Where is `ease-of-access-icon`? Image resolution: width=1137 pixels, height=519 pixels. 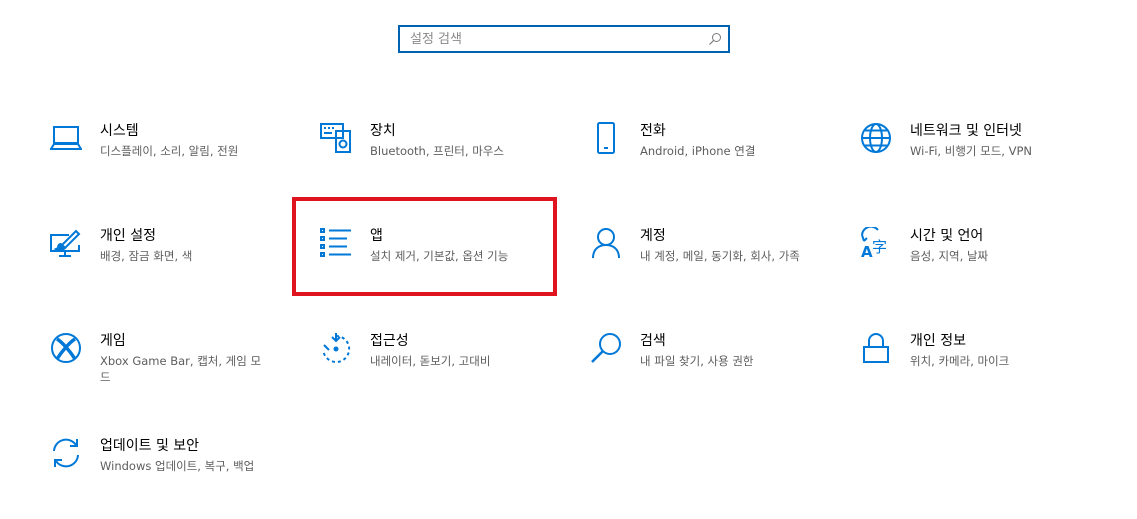 ease-of-access-icon is located at coordinates (336, 348).